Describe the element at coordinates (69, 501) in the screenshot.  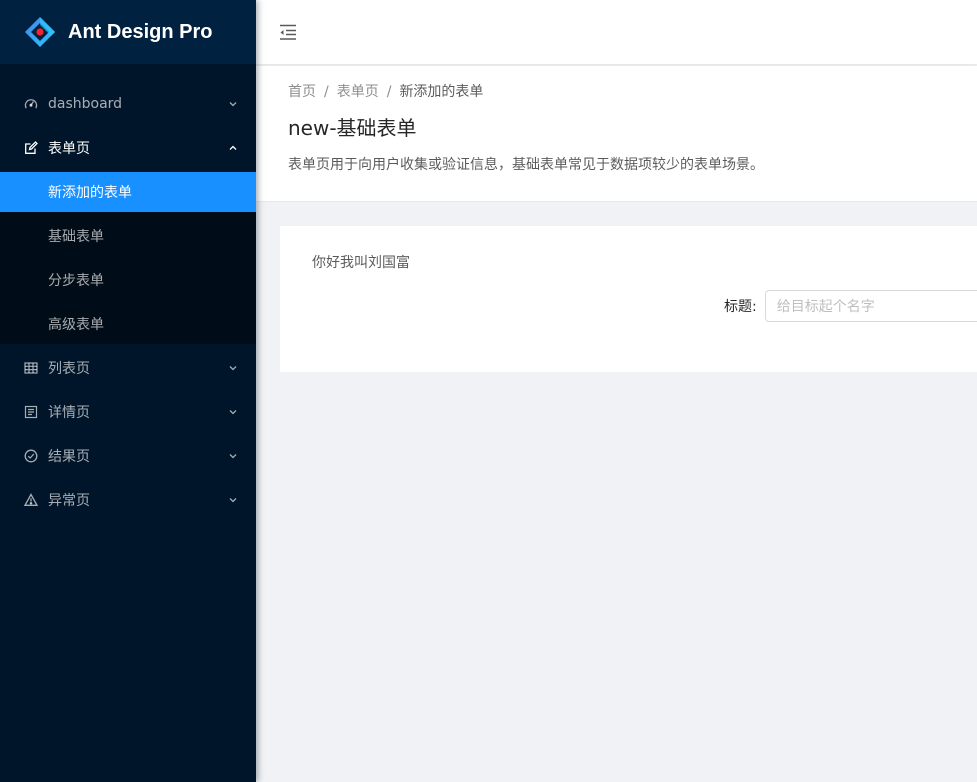
I see `sidebar-item-label: 异常页` at that location.